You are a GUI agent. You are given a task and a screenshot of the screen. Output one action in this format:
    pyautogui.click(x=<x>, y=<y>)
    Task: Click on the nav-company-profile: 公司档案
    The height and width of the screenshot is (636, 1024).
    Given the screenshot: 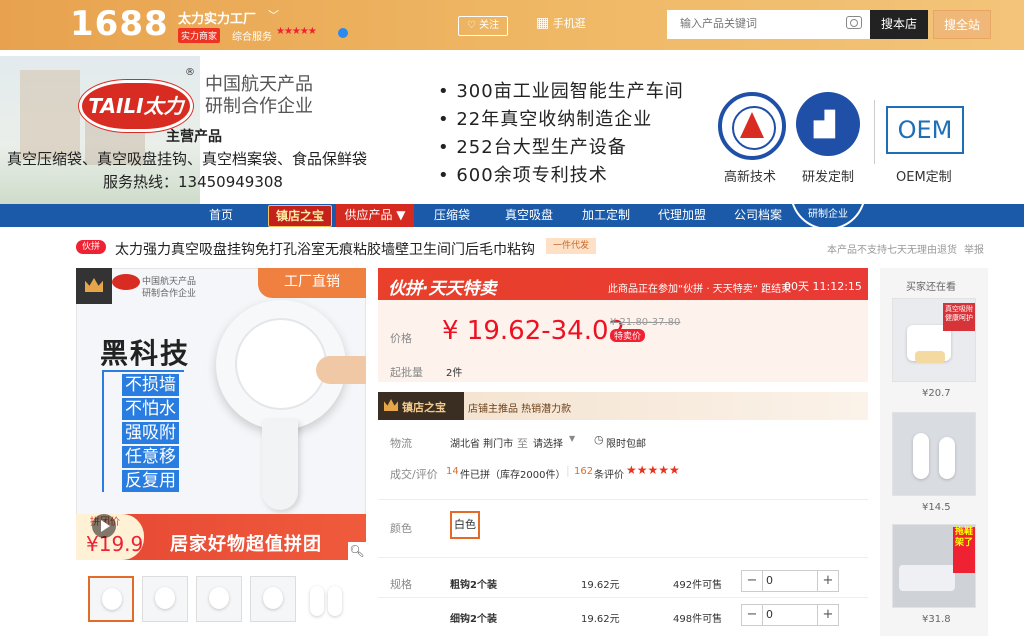 What is the action you would take?
    pyautogui.click(x=758, y=215)
    